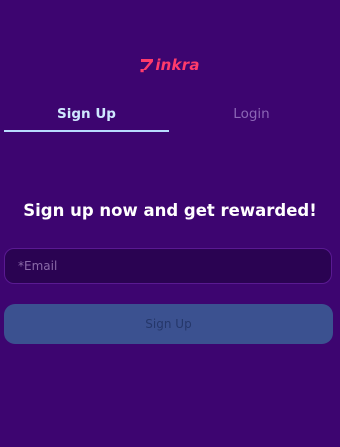 Image resolution: width=340 pixels, height=447 pixels. I want to click on zinkra-logo-icon, so click(147, 66).